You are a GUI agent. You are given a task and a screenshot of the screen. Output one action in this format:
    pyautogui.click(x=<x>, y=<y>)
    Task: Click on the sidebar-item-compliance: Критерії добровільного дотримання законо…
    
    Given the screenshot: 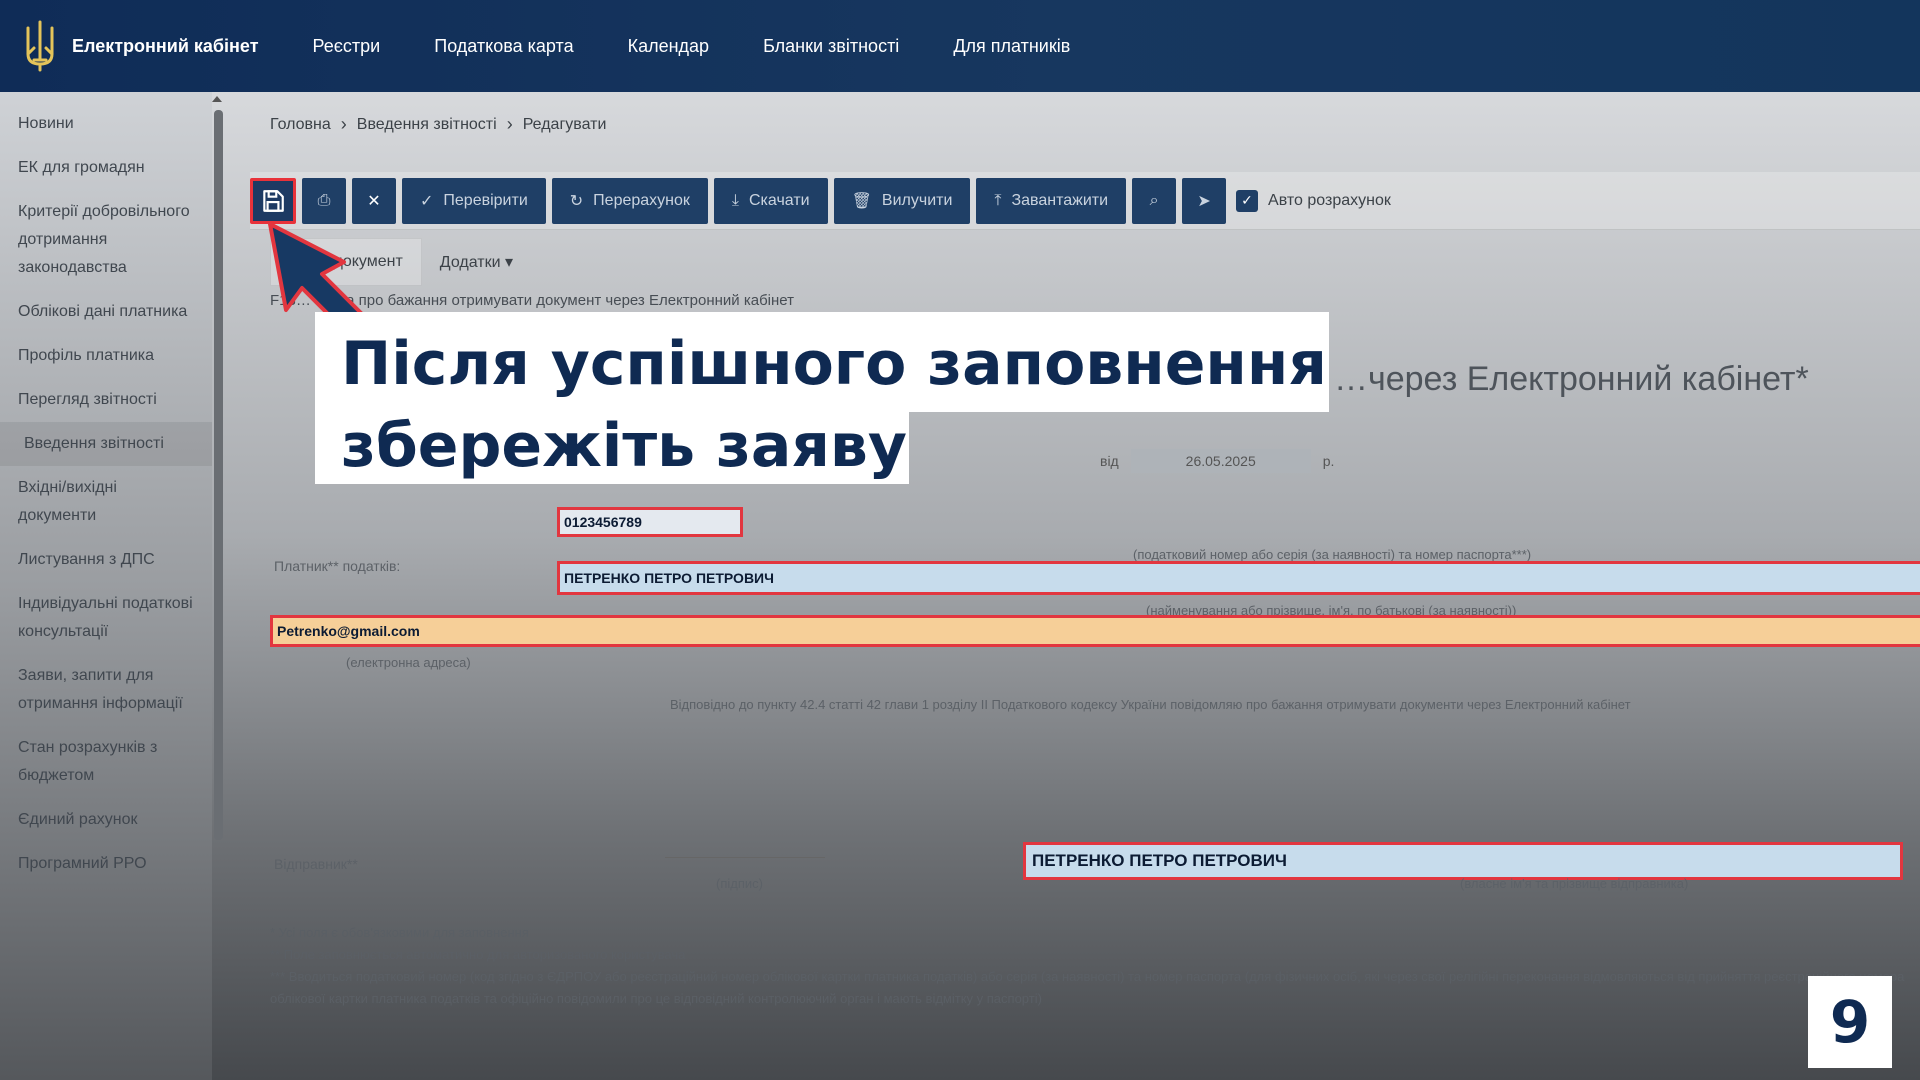 What is the action you would take?
    pyautogui.click(x=106, y=240)
    